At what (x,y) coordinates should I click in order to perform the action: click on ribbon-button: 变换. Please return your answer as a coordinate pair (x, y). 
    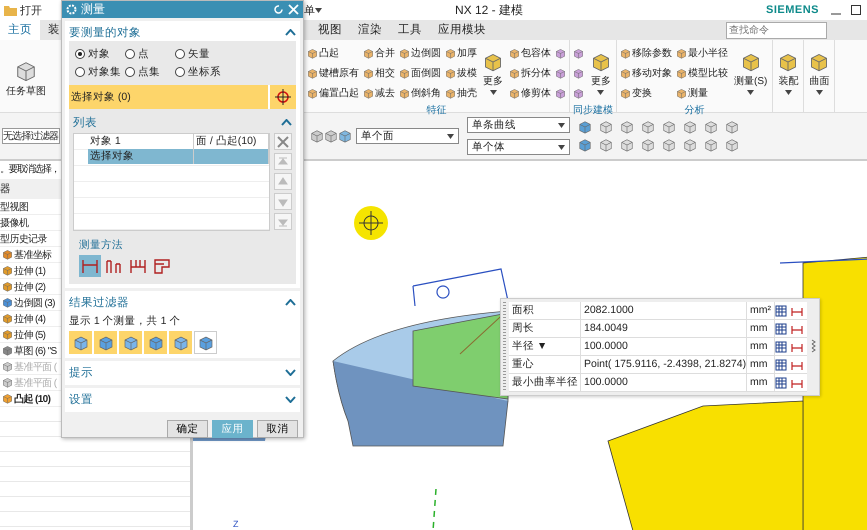
    Looking at the image, I should click on (646, 93).